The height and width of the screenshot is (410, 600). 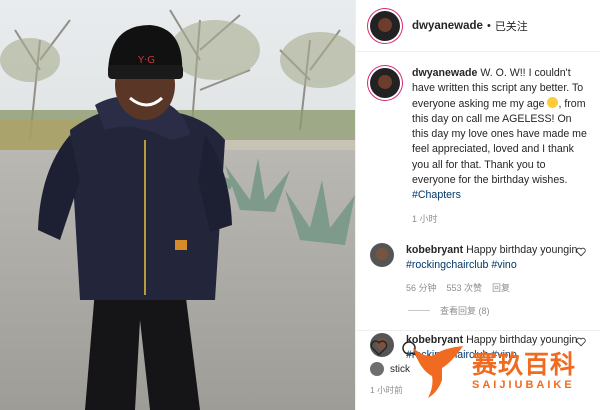 What do you see at coordinates (581, 252) in the screenshot?
I see `comment-heart-icon` at bounding box center [581, 252].